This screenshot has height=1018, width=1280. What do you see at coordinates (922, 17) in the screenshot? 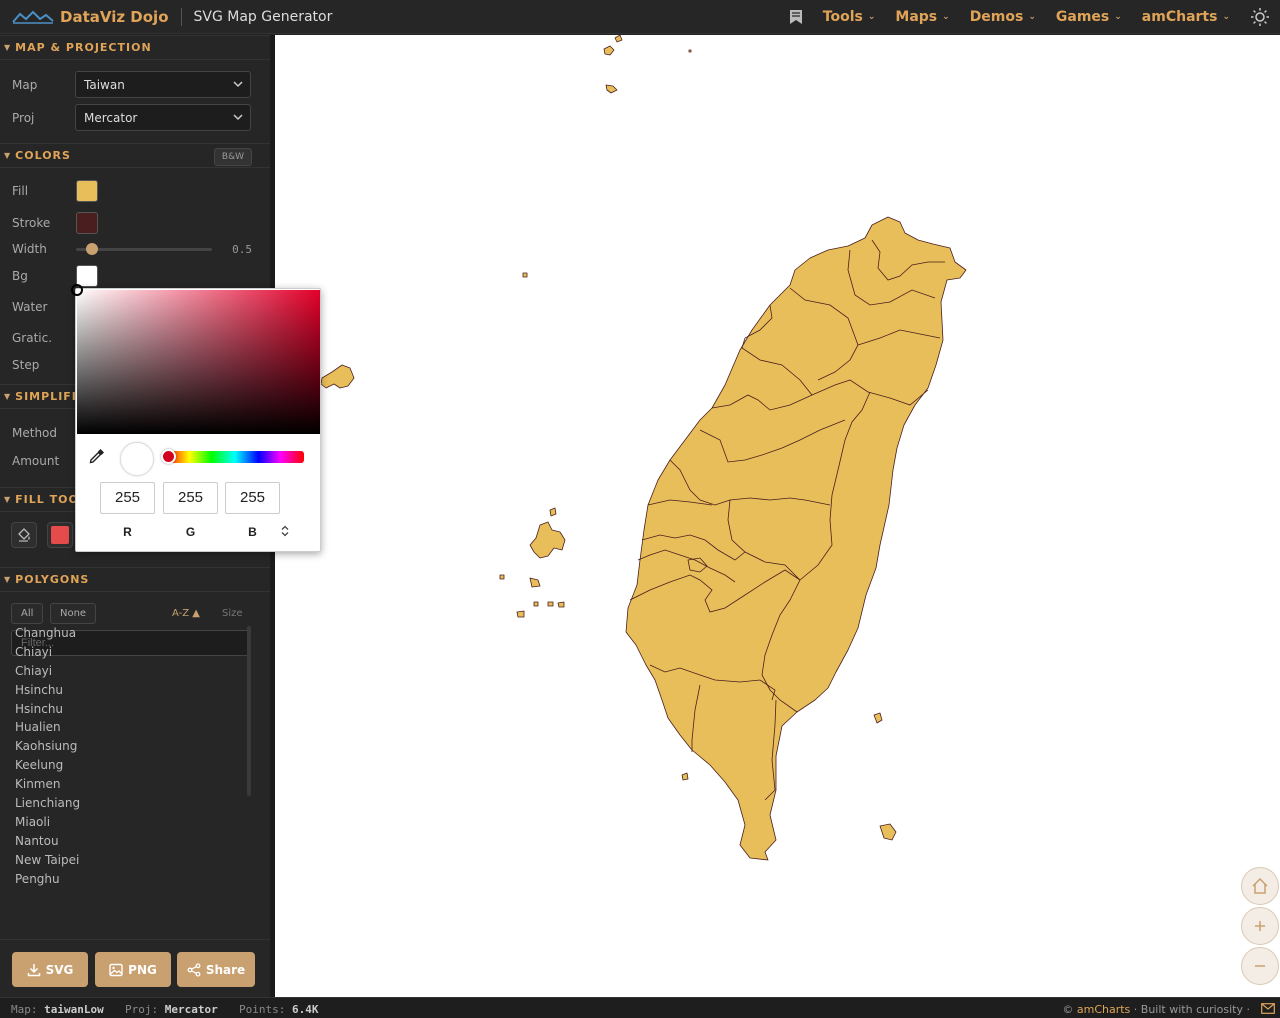
I see `nav-maps: Maps ⌄` at bounding box center [922, 17].